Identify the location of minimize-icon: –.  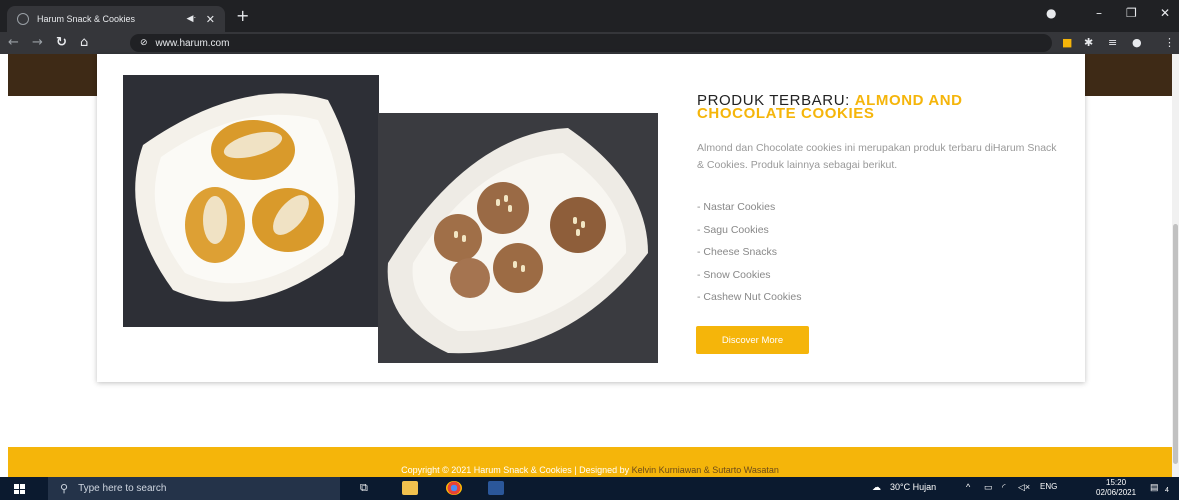
(1099, 13).